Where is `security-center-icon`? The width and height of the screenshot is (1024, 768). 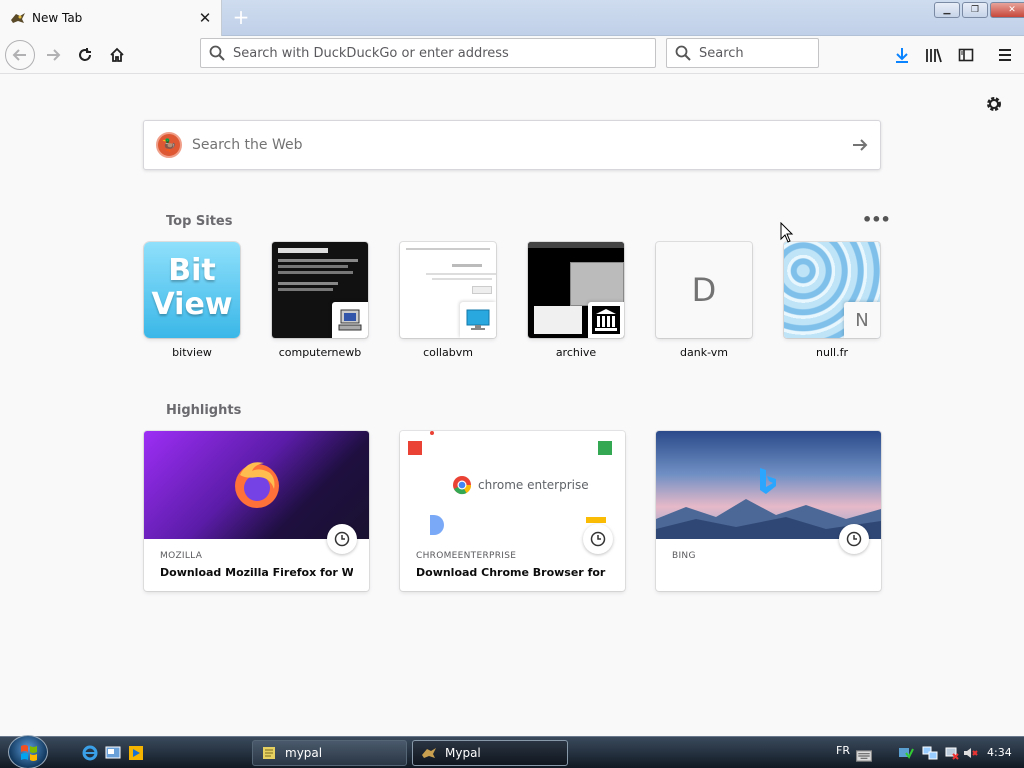 security-center-icon is located at coordinates (906, 753).